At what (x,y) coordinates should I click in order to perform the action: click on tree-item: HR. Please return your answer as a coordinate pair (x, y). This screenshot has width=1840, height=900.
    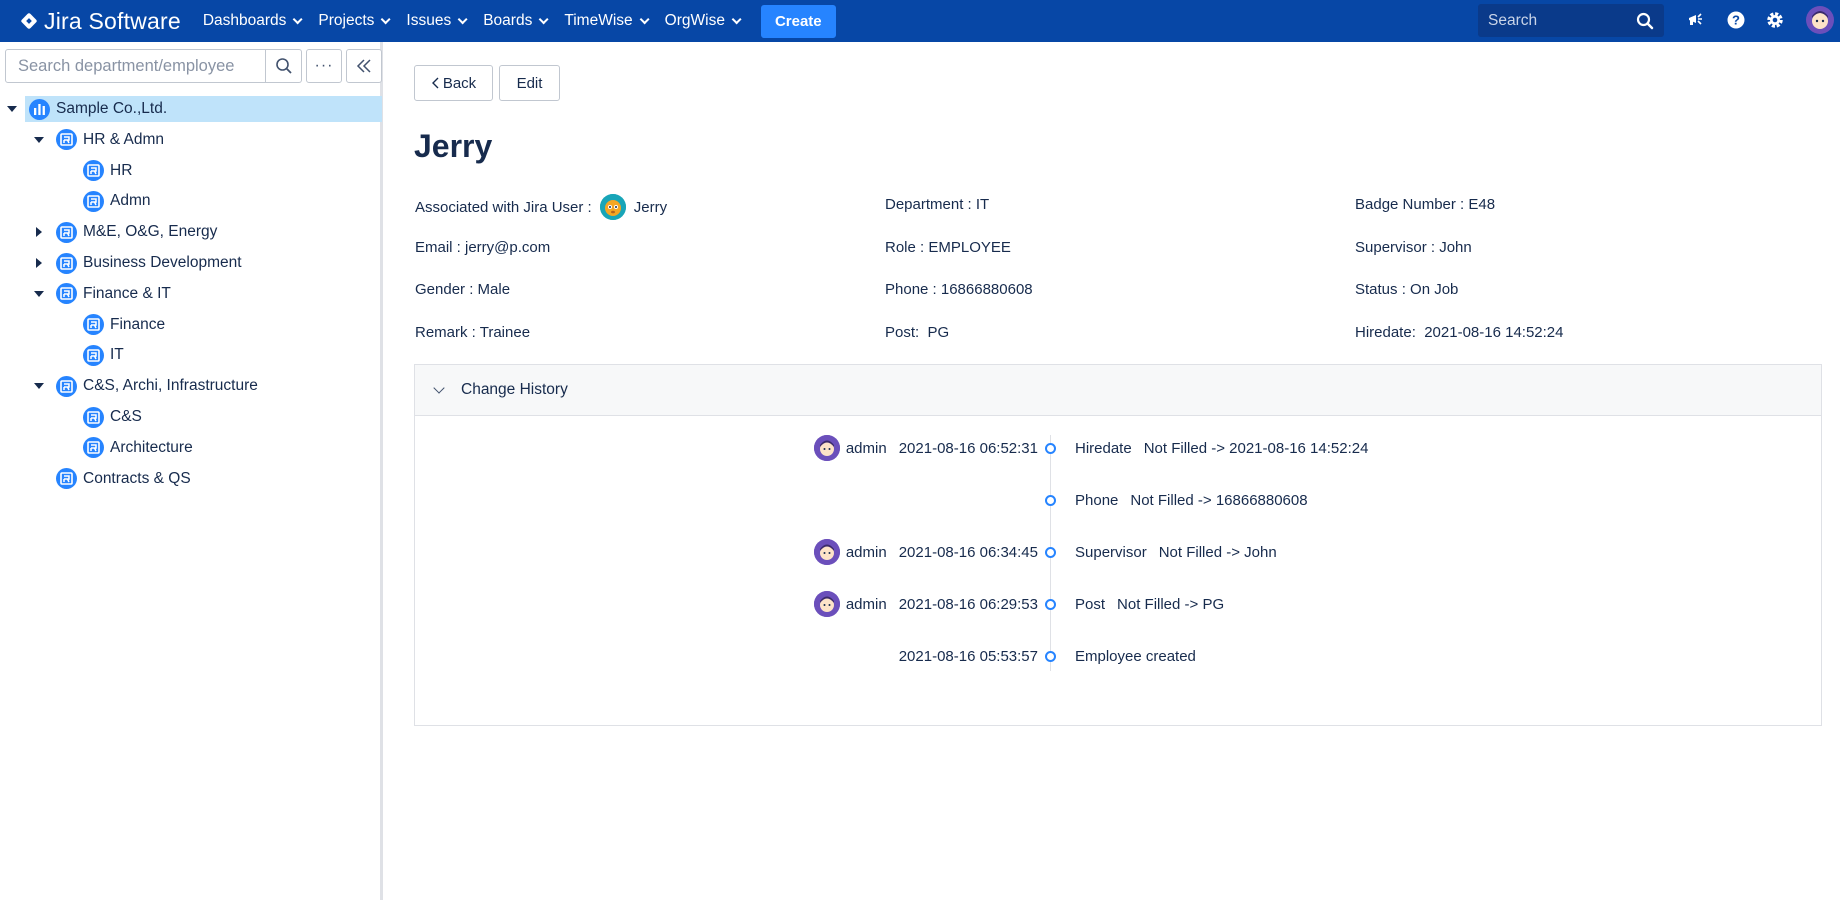
    Looking at the image, I should click on (191, 171).